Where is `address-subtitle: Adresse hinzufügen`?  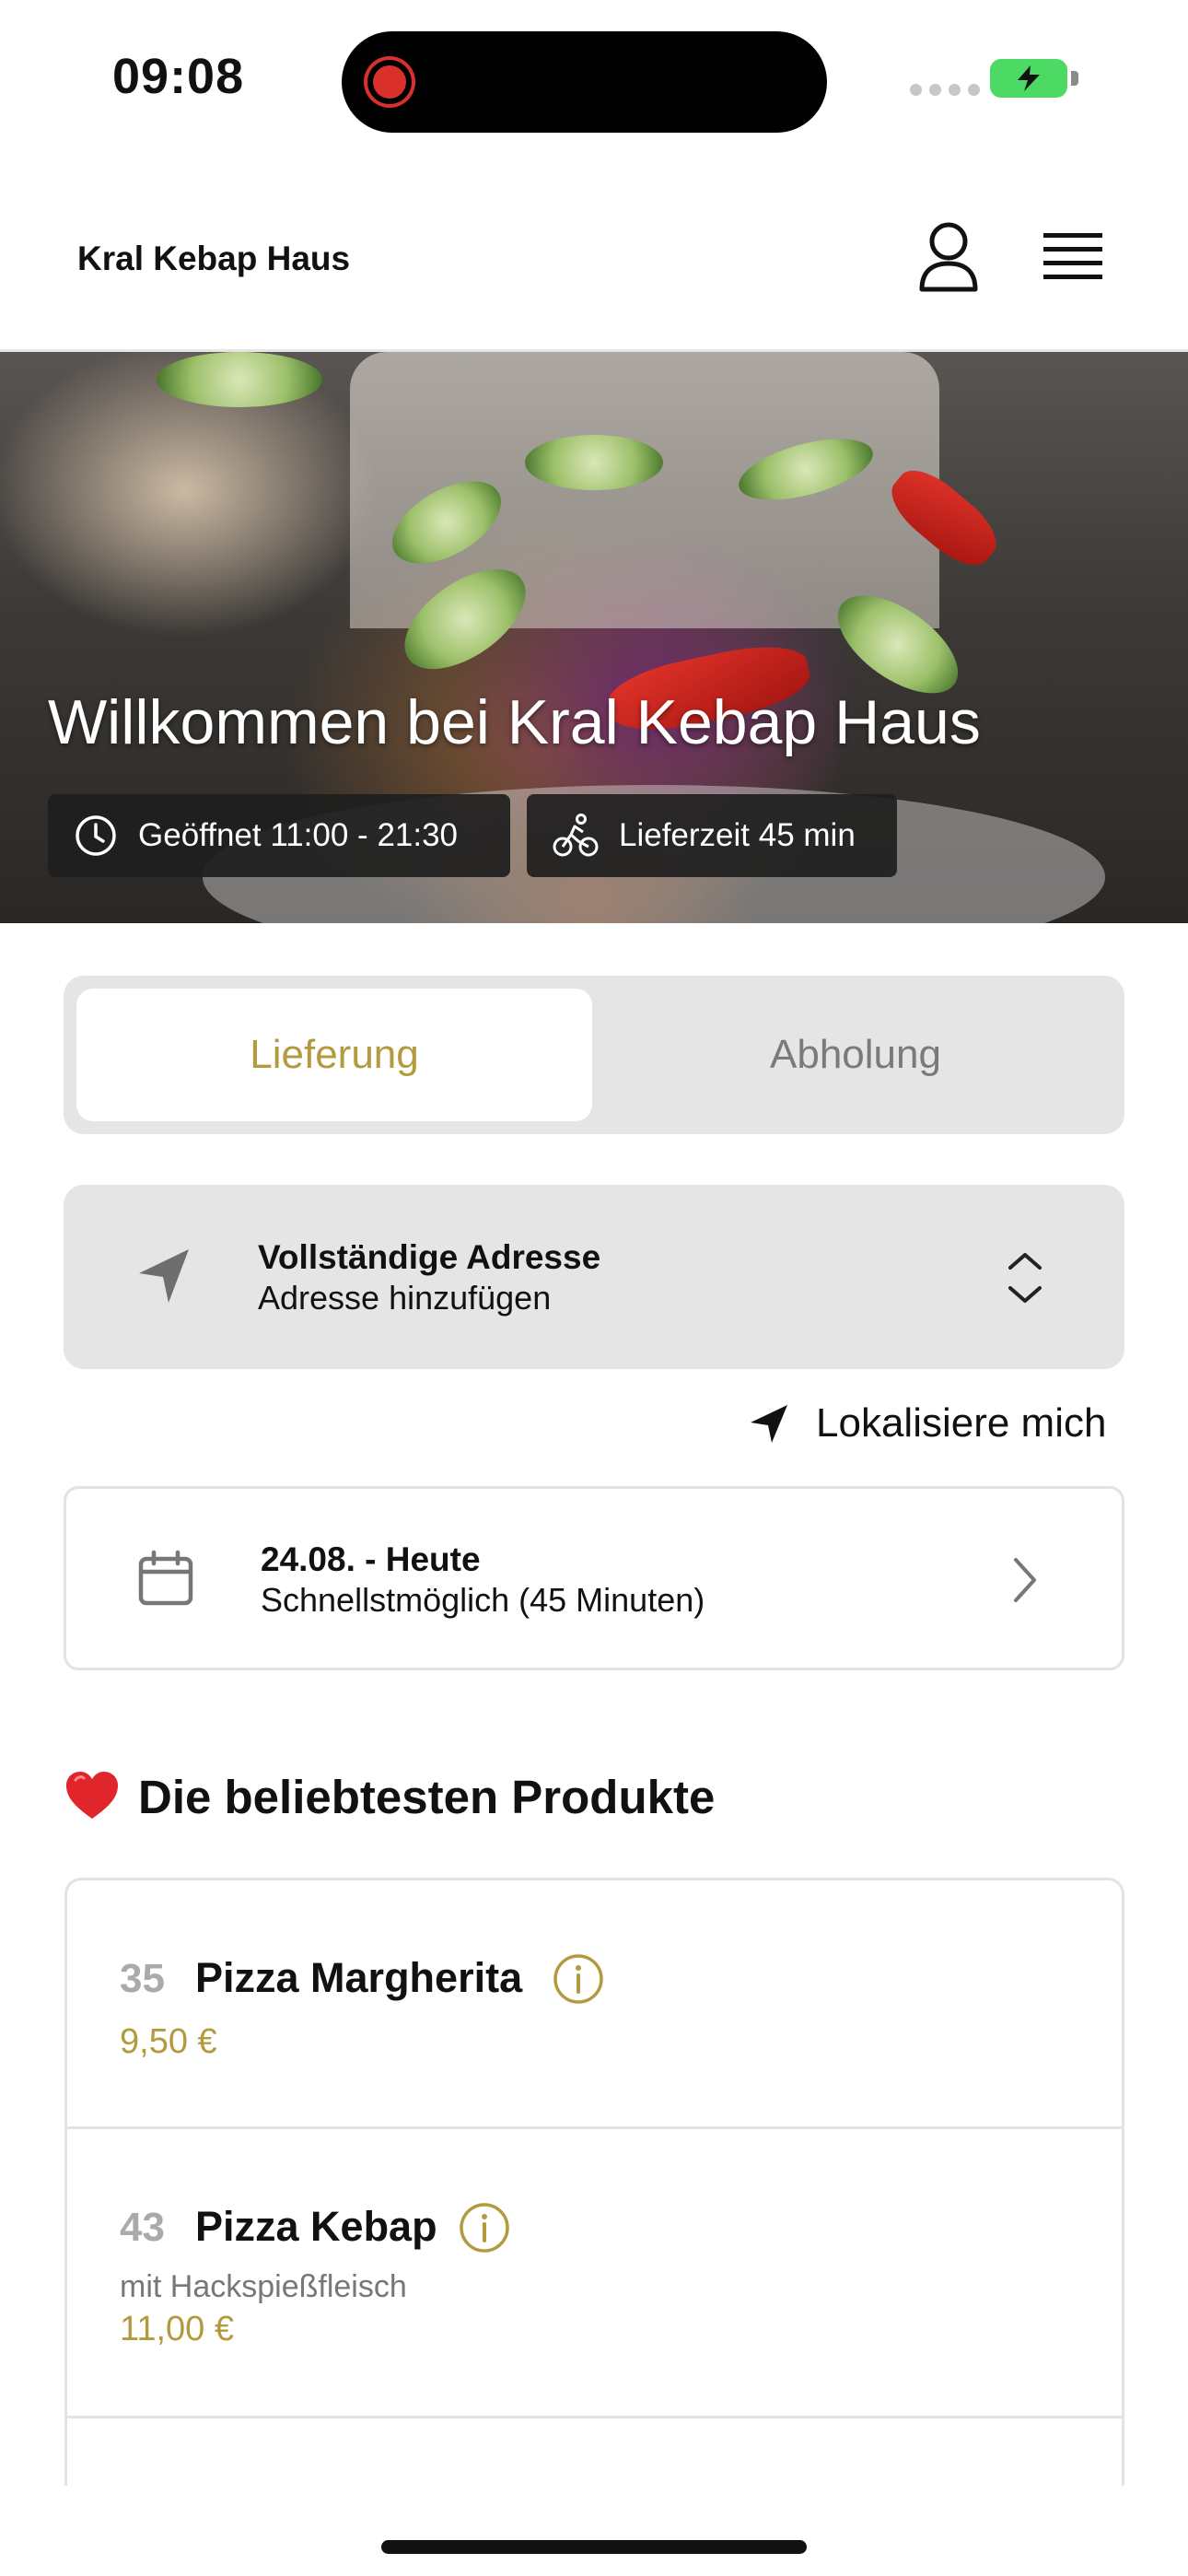
address-subtitle: Adresse hinzufügen is located at coordinates (405, 1298).